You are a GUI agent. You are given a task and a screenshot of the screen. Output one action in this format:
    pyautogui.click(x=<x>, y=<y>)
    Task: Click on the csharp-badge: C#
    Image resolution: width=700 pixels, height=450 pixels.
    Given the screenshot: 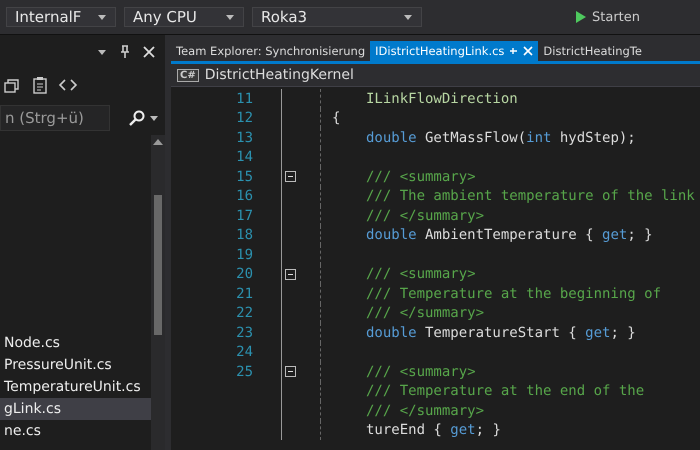 What is the action you would take?
    pyautogui.click(x=188, y=75)
    